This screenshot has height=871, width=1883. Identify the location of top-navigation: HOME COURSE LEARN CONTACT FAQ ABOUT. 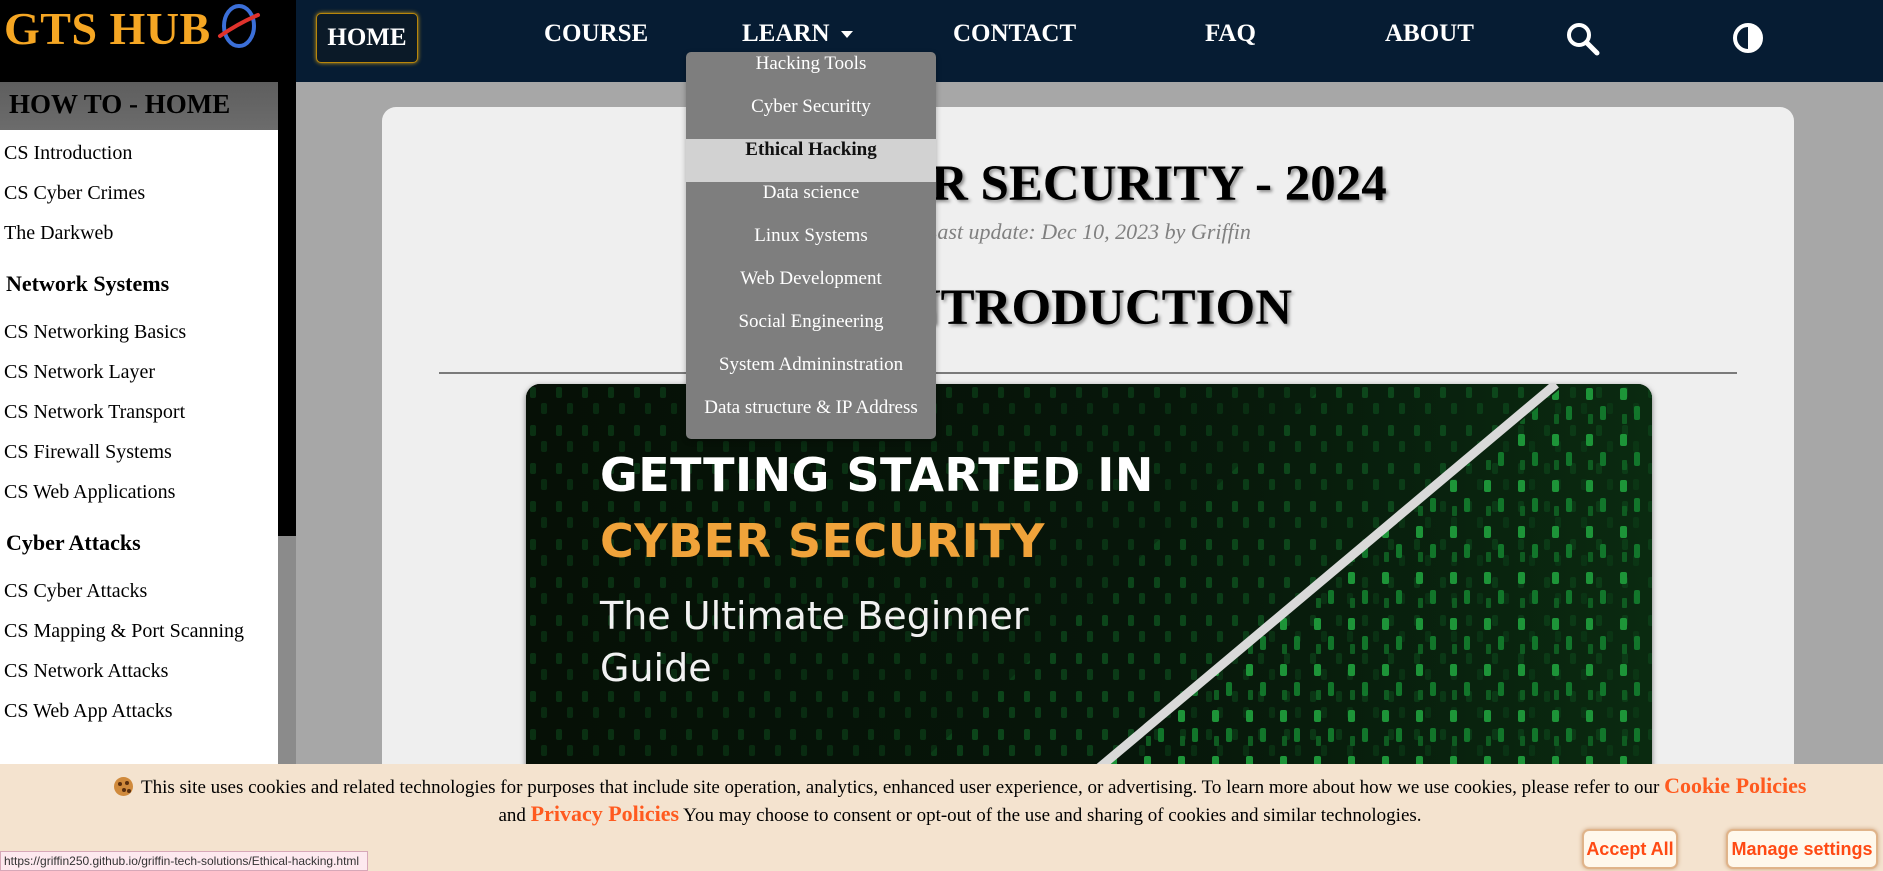
(1089, 41).